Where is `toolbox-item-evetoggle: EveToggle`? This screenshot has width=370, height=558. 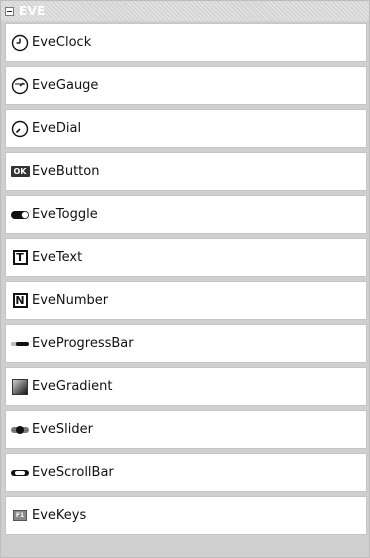
toolbox-item-evetoggle: EveToggle is located at coordinates (186, 214).